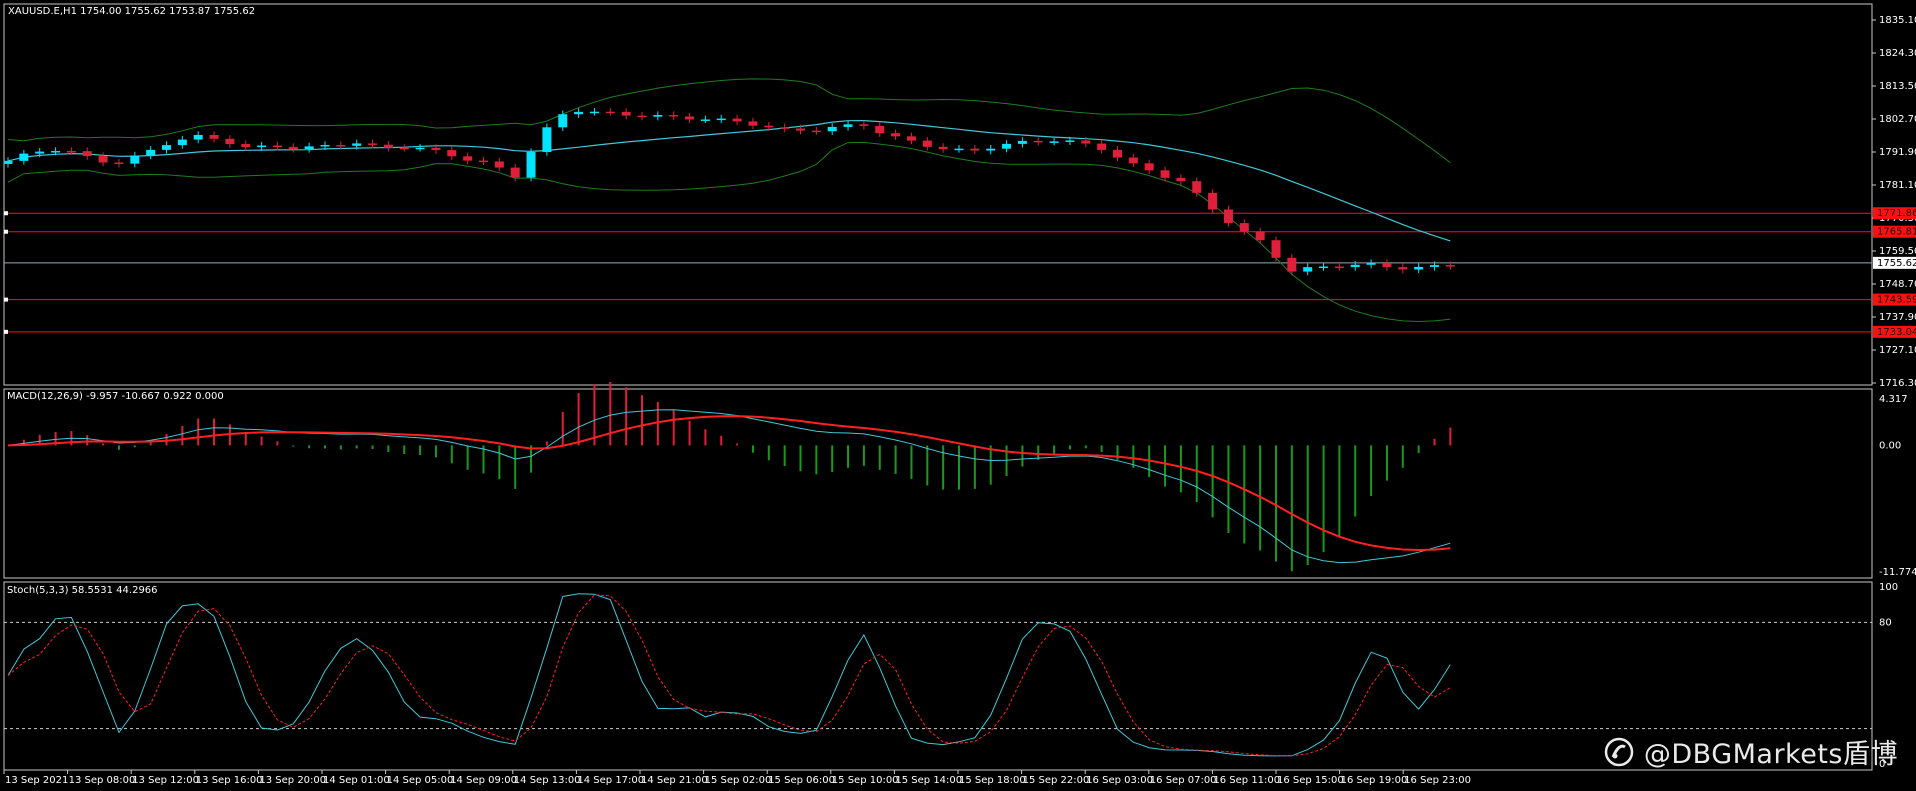  What do you see at coordinates (547, 780) in the screenshot?
I see `time-tick-label: 14 Sep 13:00` at bounding box center [547, 780].